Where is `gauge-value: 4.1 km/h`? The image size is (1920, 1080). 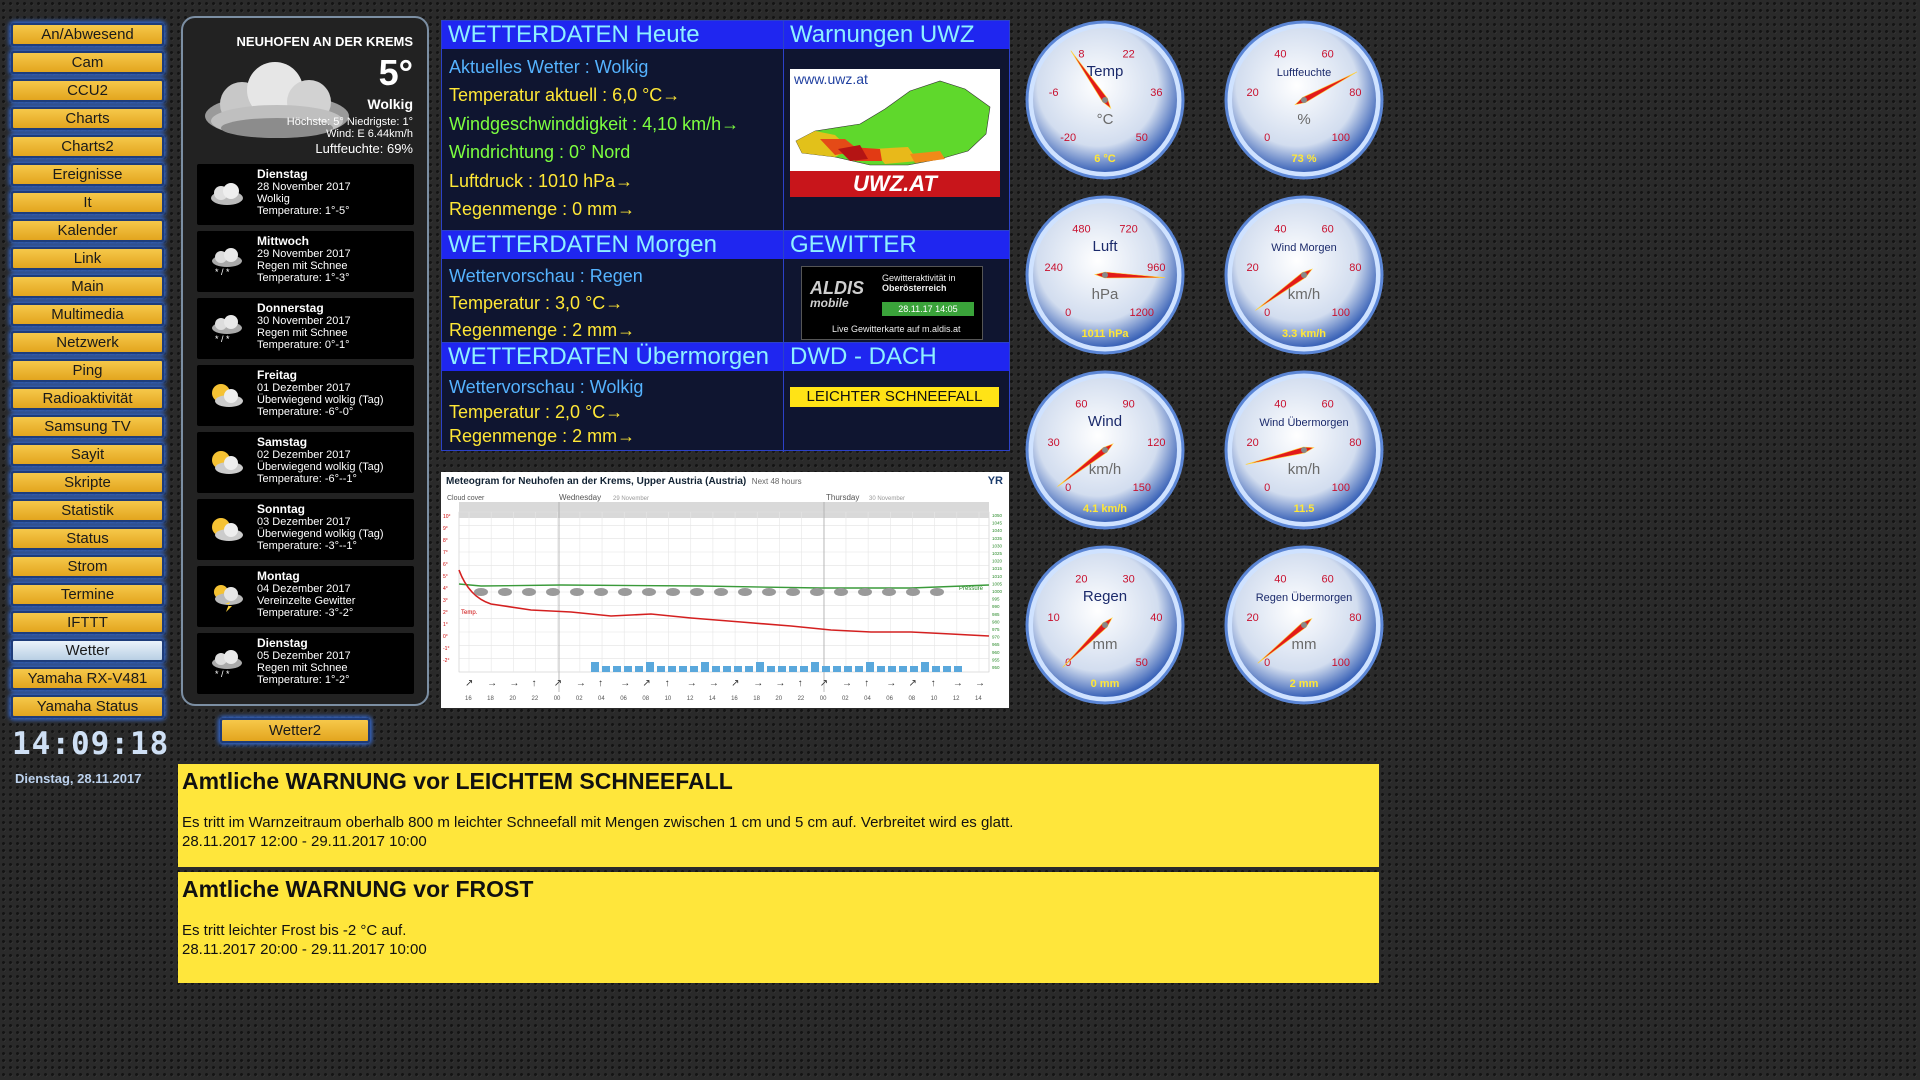 gauge-value: 4.1 km/h is located at coordinates (1105, 509).